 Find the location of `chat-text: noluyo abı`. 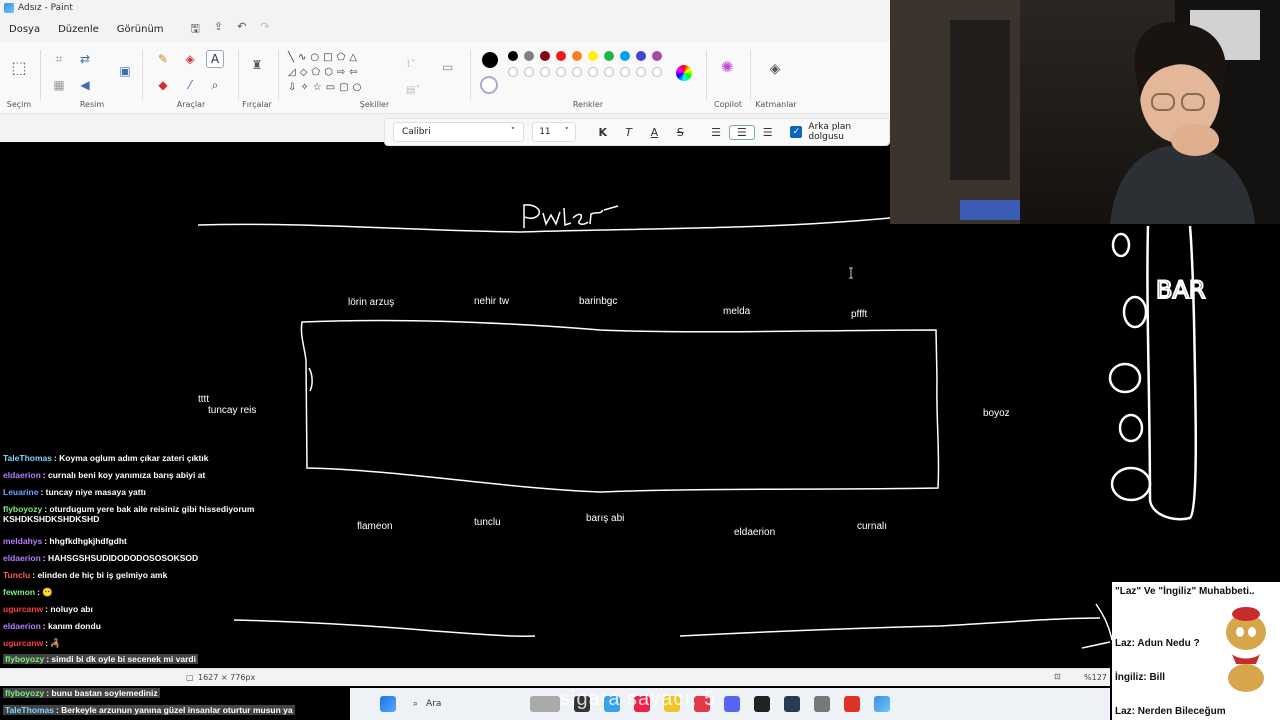

chat-text: noluyo abı is located at coordinates (71, 609).